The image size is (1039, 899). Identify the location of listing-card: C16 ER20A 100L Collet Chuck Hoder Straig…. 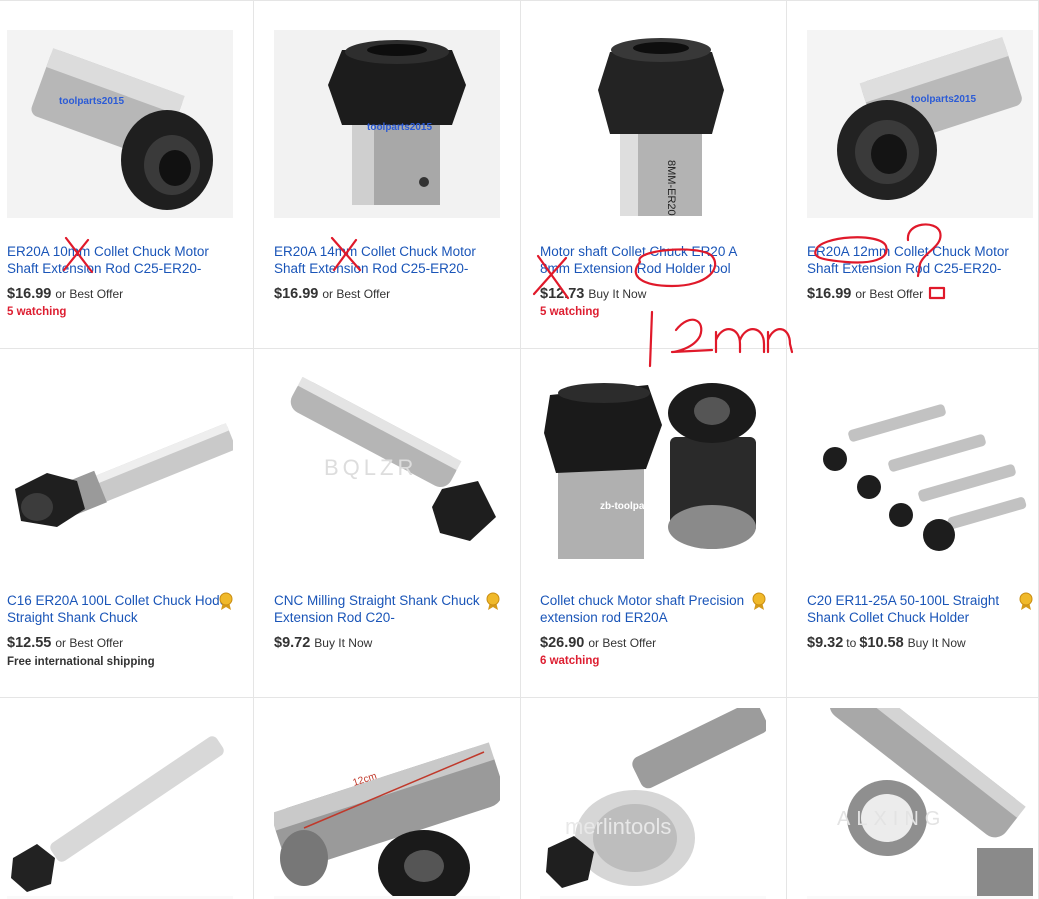
(133, 523).